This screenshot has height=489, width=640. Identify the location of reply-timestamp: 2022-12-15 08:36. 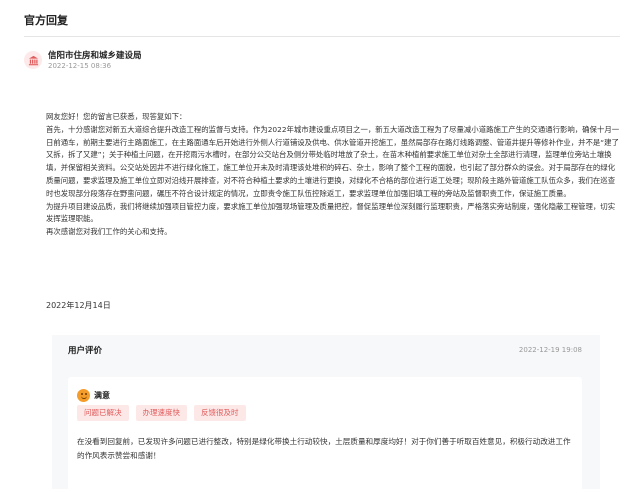
(80, 66).